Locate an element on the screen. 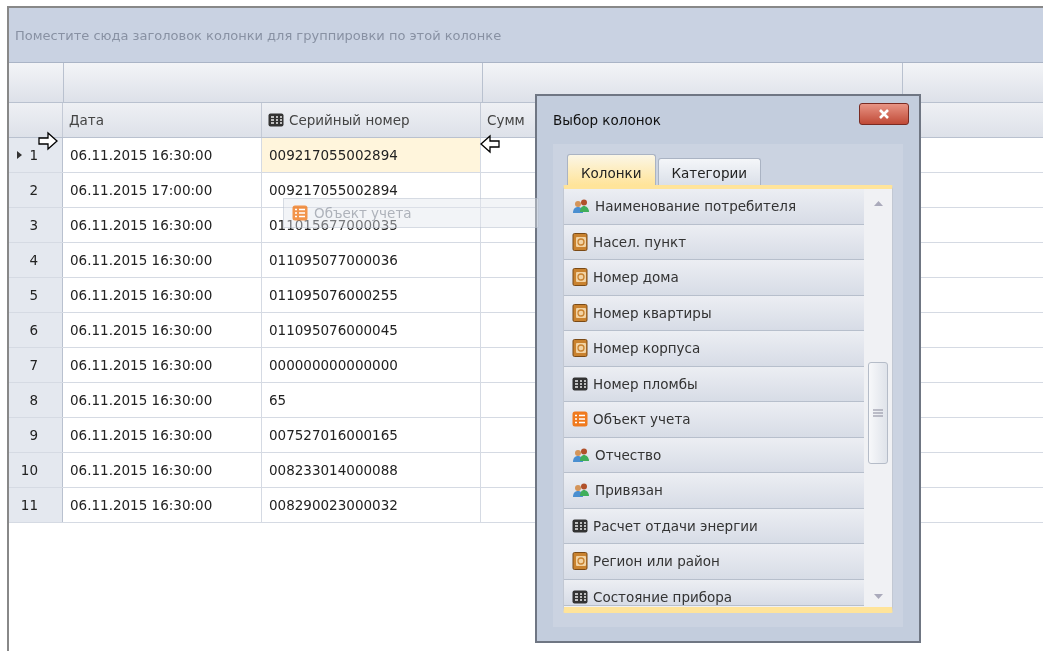 The width and height of the screenshot is (1043, 651). row-indicator: 7 is located at coordinates (36, 365).